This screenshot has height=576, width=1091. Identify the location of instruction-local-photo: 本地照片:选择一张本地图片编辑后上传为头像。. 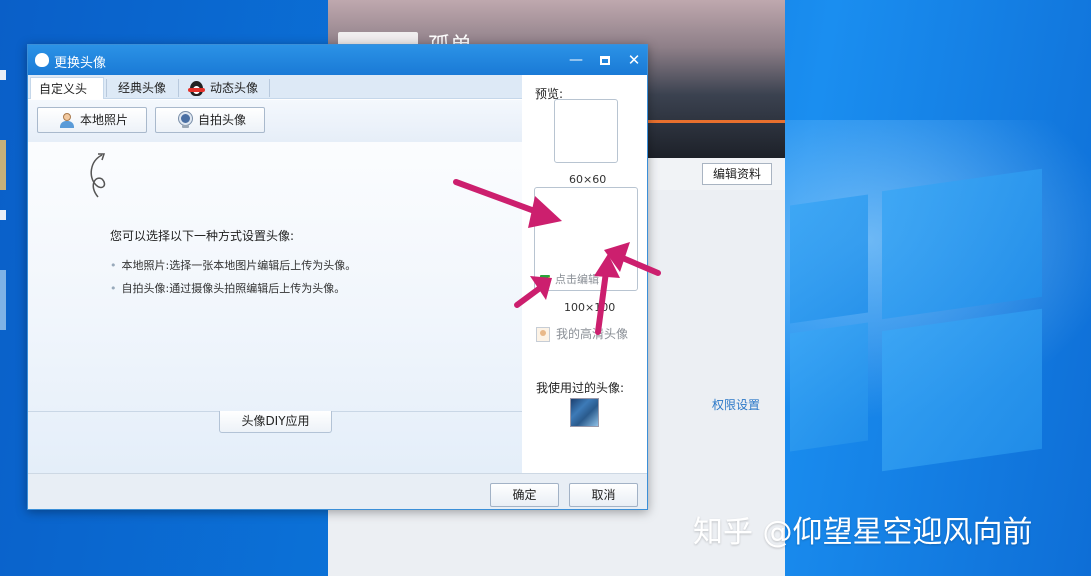
(233, 265).